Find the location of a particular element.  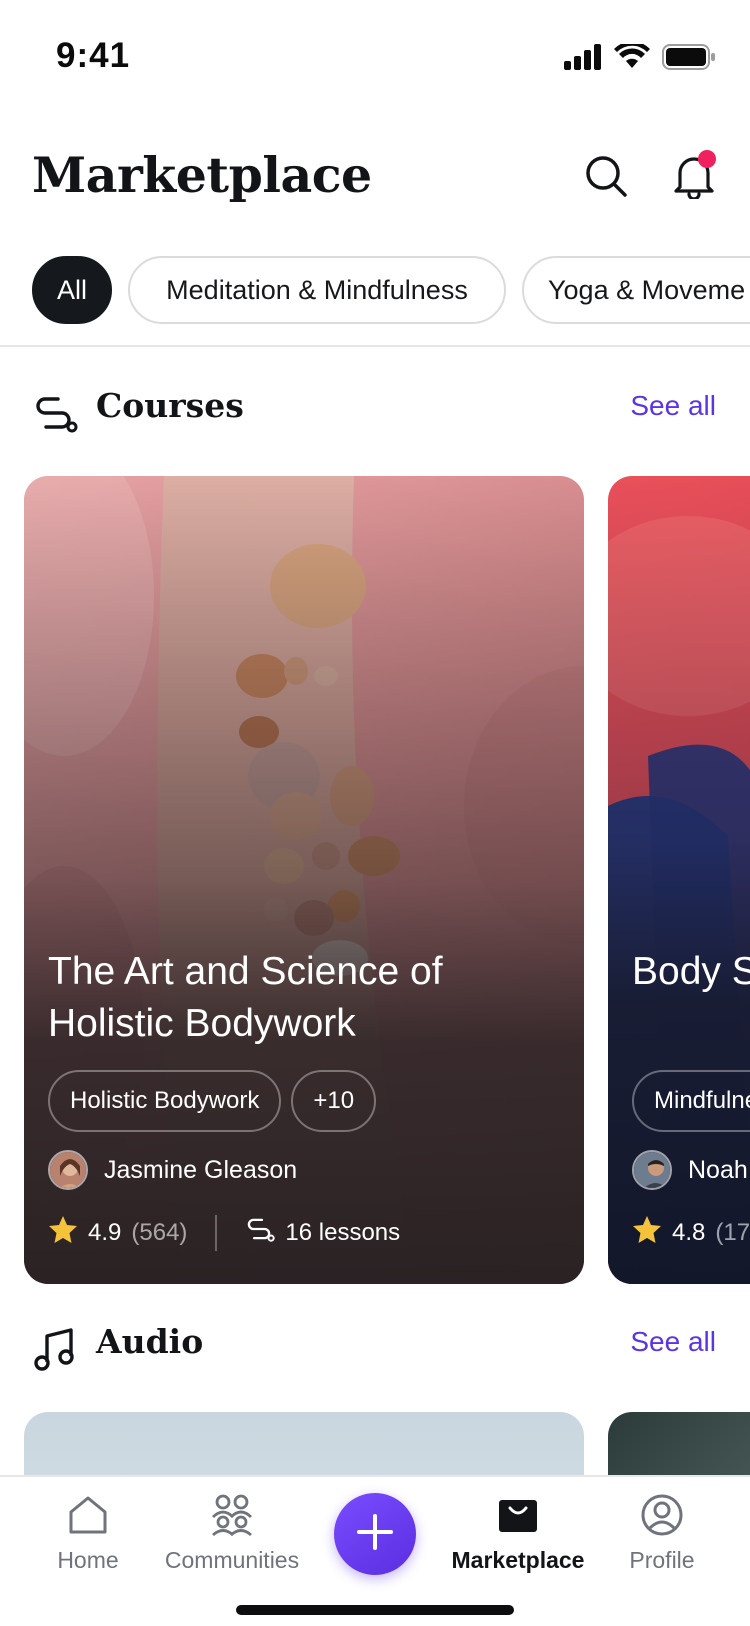

rating-count: (17 is located at coordinates (732, 1232).